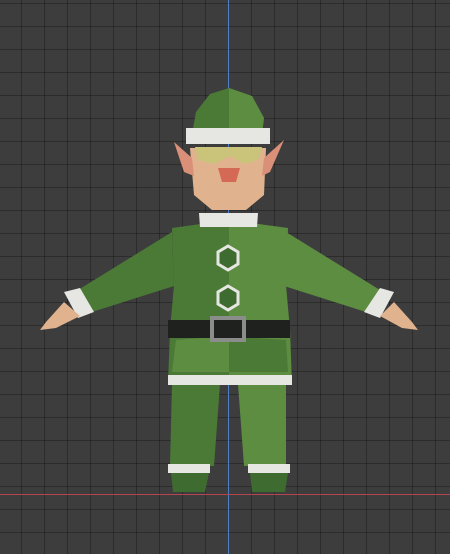  Describe the element at coordinates (264, 438) in the screenshot. I see `right-leg` at that location.